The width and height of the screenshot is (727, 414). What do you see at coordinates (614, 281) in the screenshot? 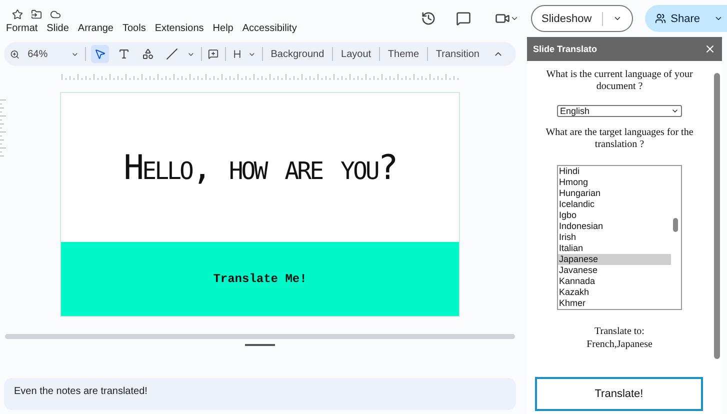
I see `language-option: Kannada` at bounding box center [614, 281].